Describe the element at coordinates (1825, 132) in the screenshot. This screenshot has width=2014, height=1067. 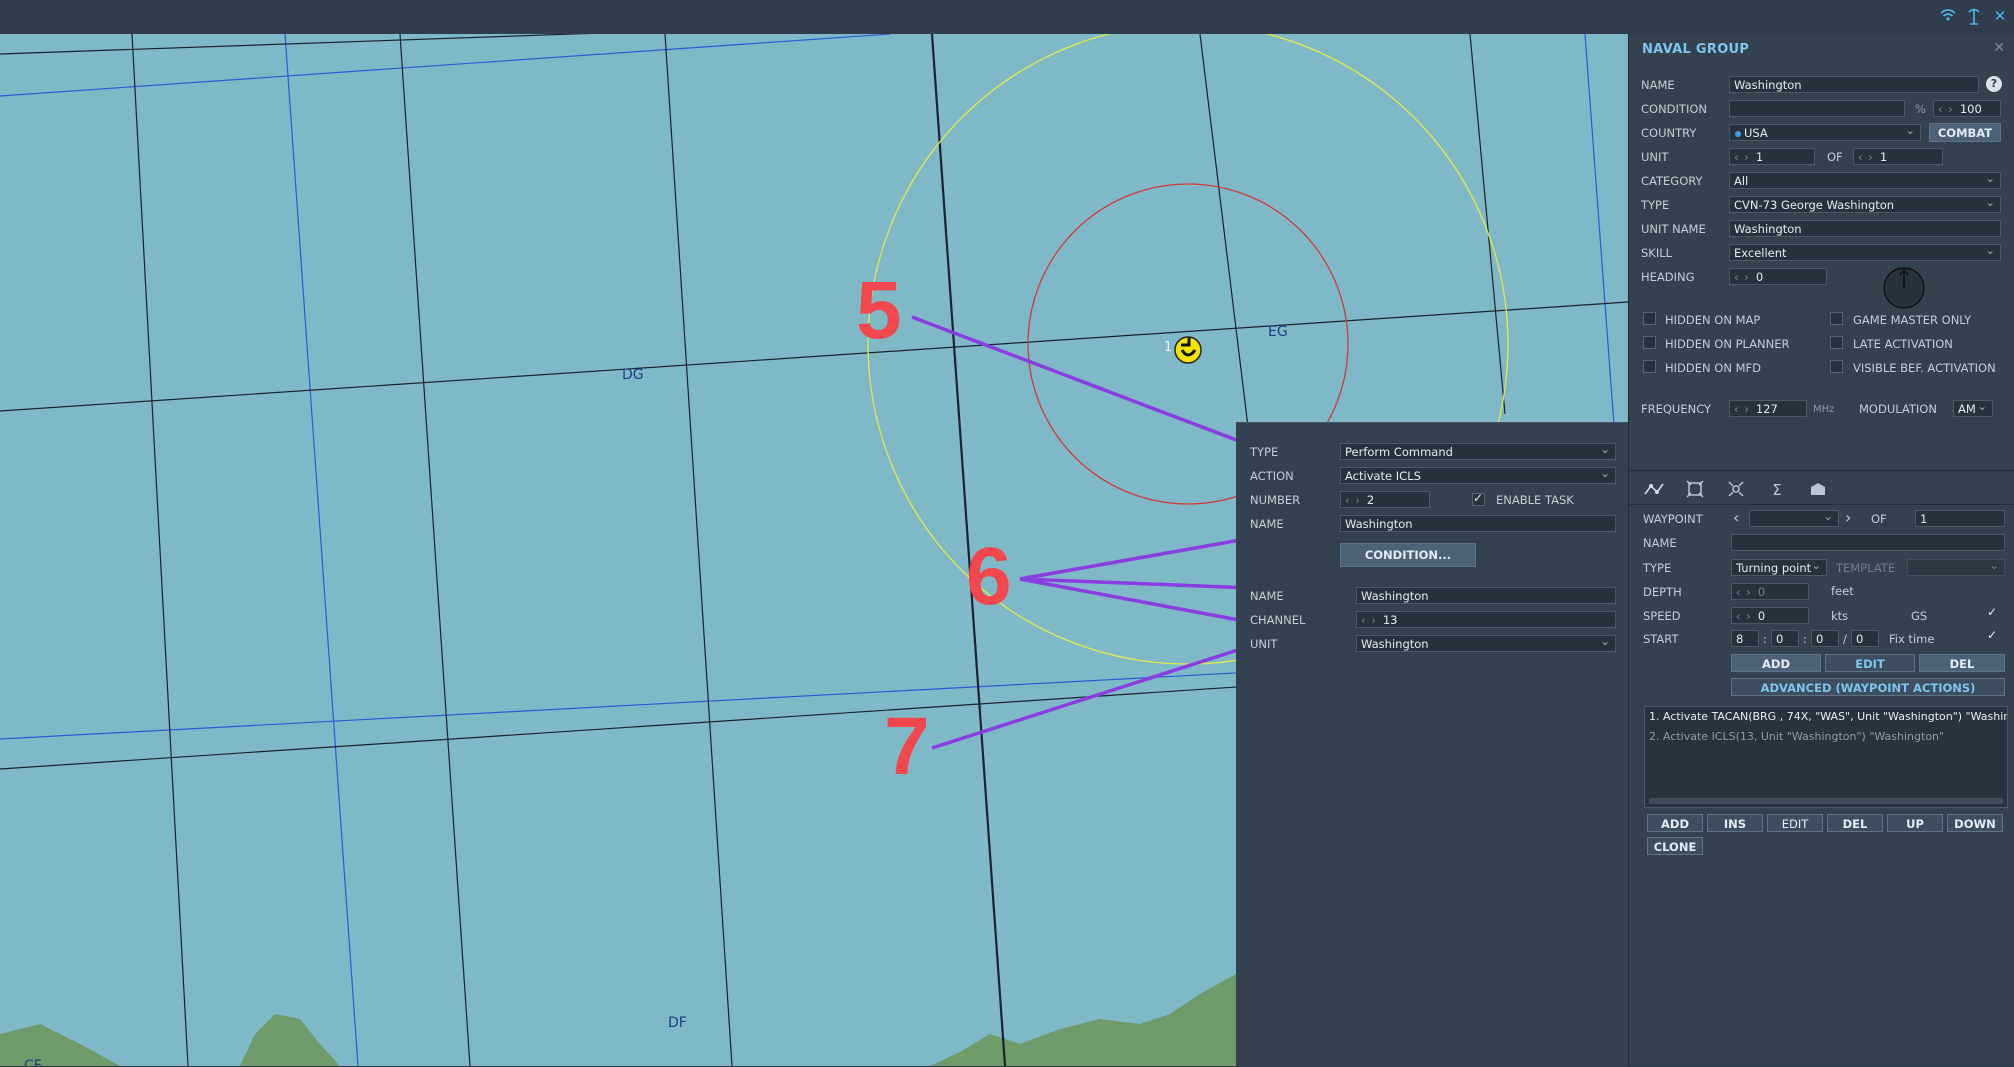
I see `country-select: USA` at that location.